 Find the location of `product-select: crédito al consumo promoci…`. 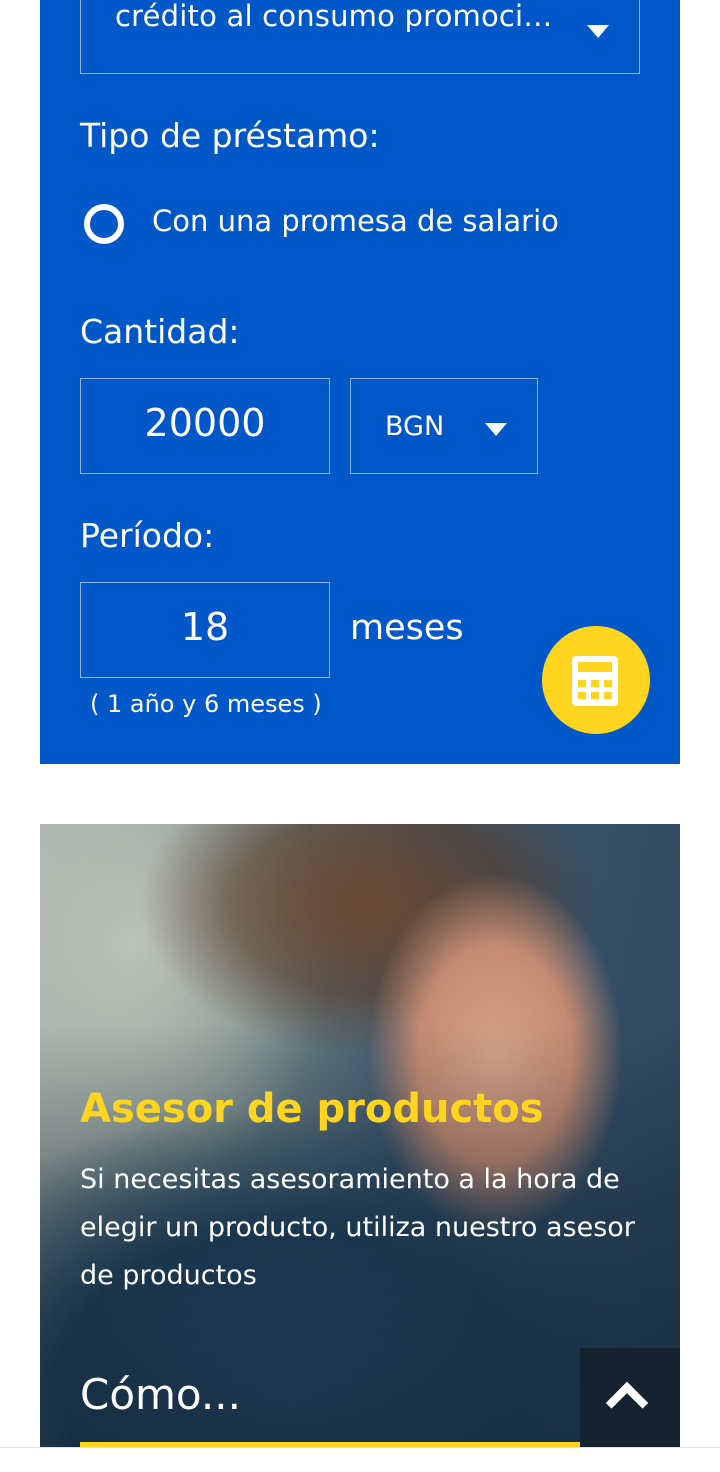

product-select: crédito al consumo promoci… is located at coordinates (360, 37).